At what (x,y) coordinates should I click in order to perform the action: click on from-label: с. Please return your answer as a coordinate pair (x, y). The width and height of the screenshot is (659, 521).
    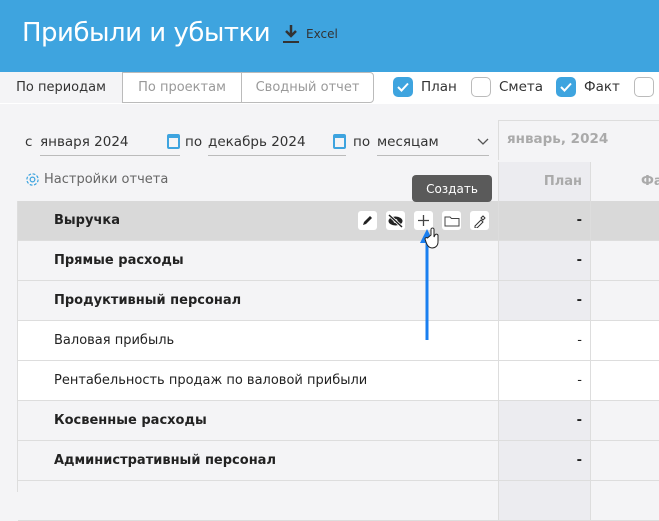
    Looking at the image, I should click on (29, 142).